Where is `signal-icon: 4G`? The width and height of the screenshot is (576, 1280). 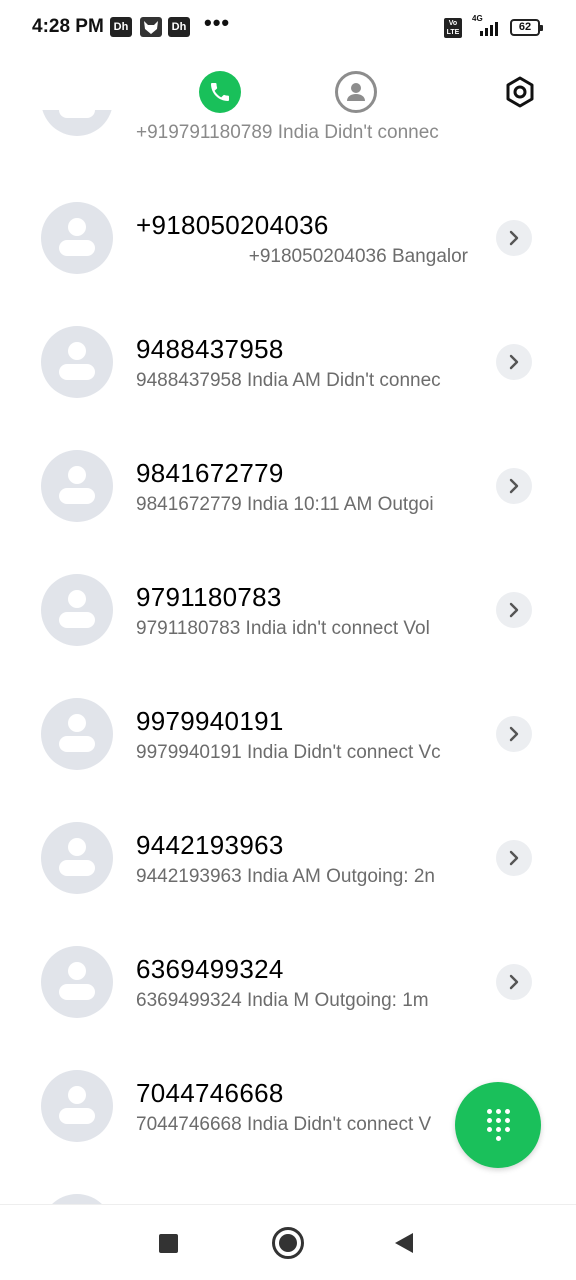
signal-icon: 4G is located at coordinates (486, 26).